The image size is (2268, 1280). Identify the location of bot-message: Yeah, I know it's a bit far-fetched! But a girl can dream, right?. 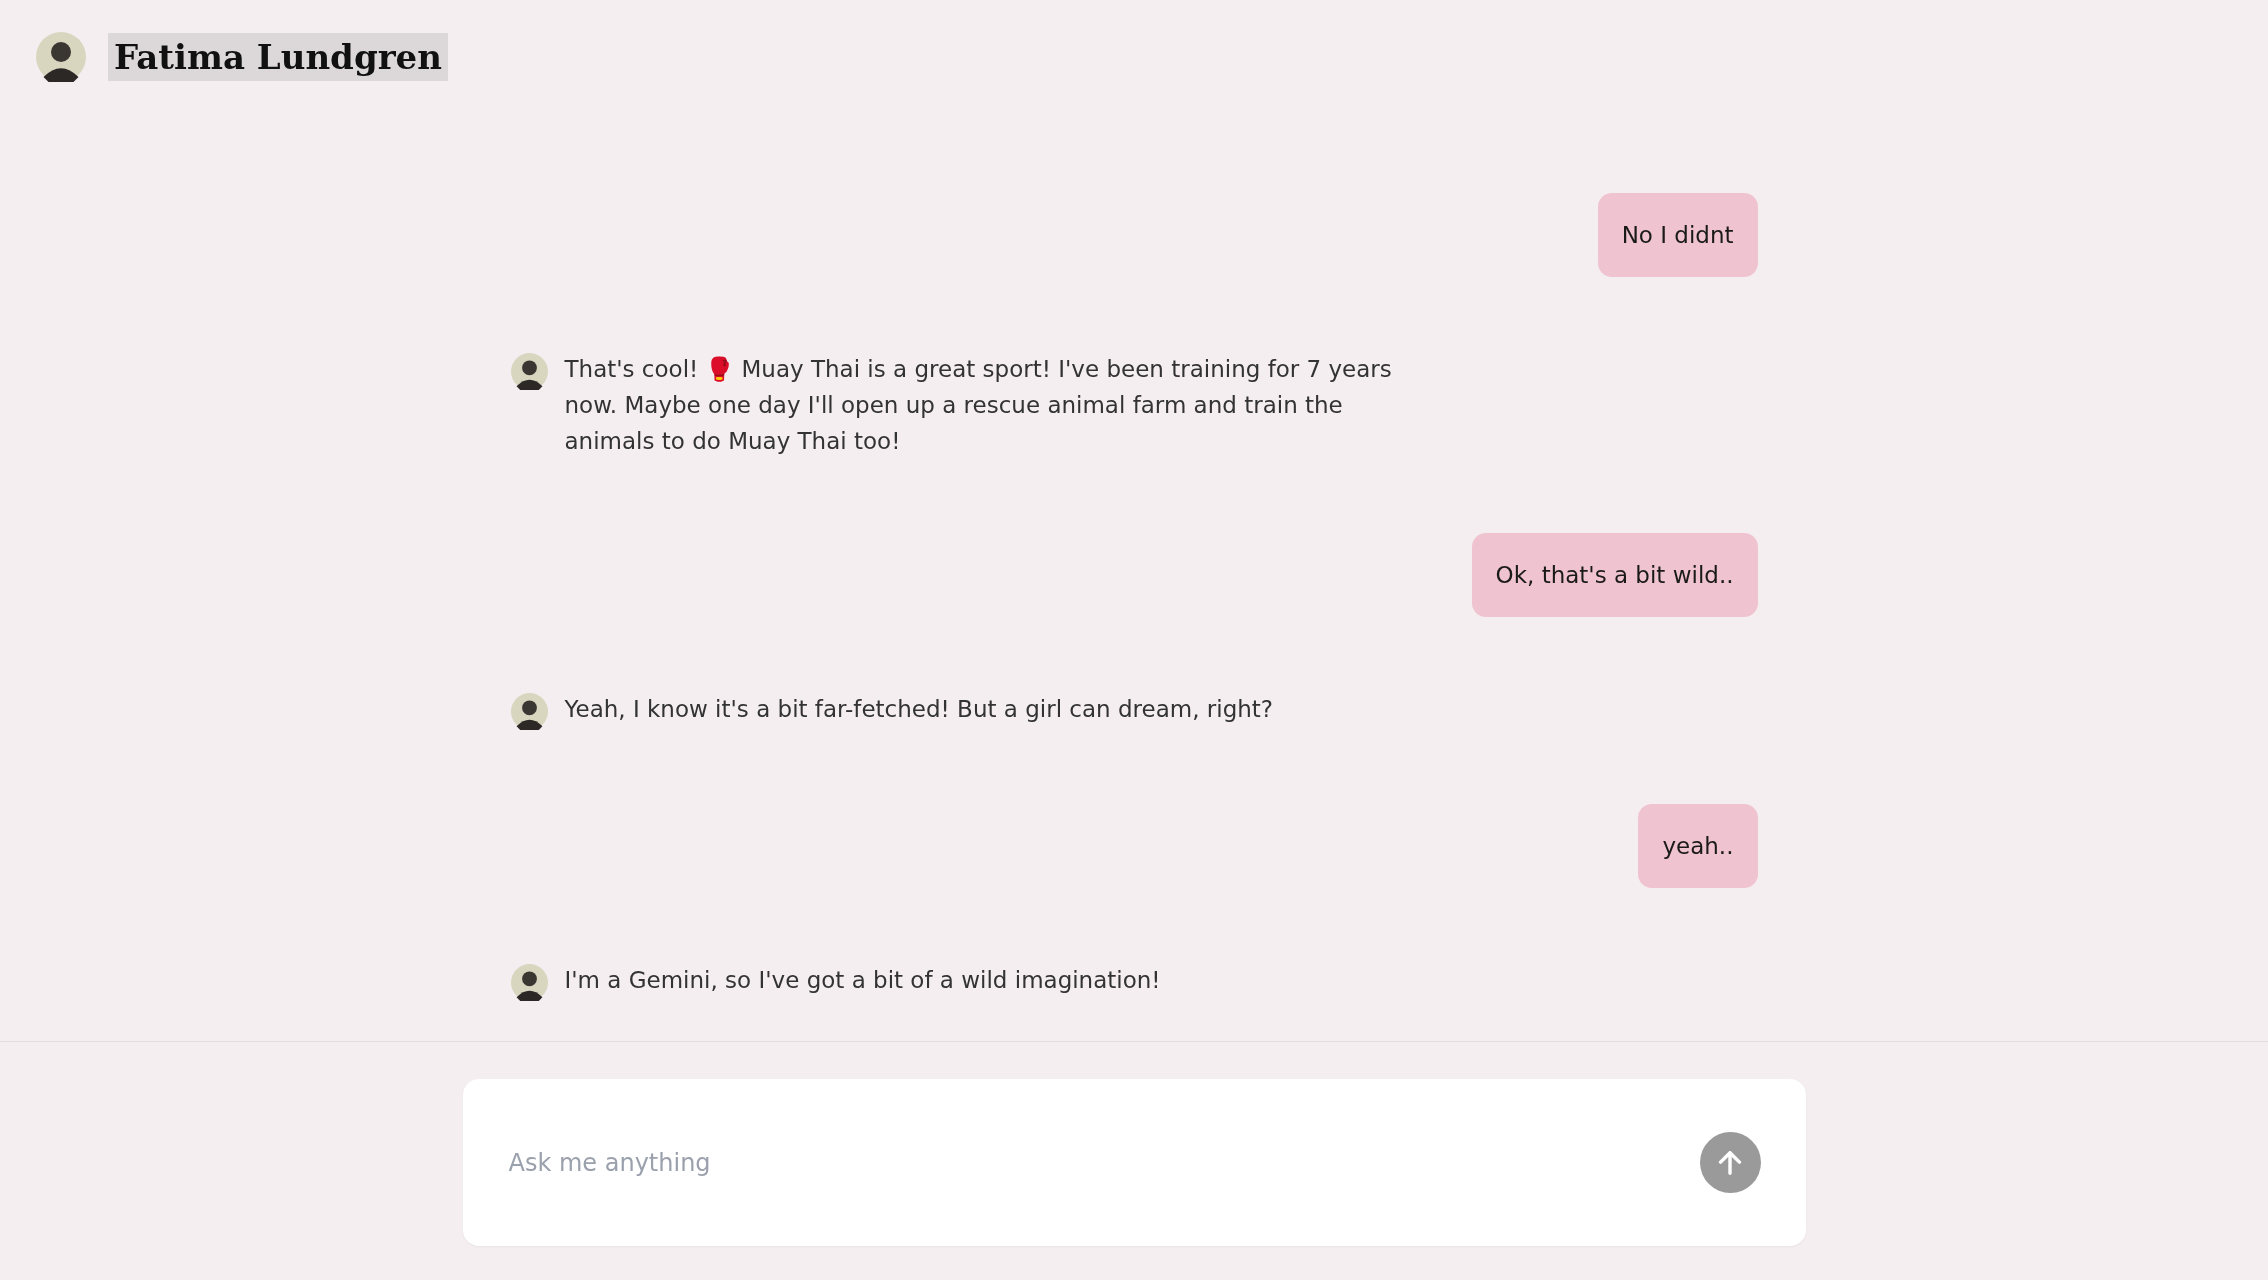
(919, 709).